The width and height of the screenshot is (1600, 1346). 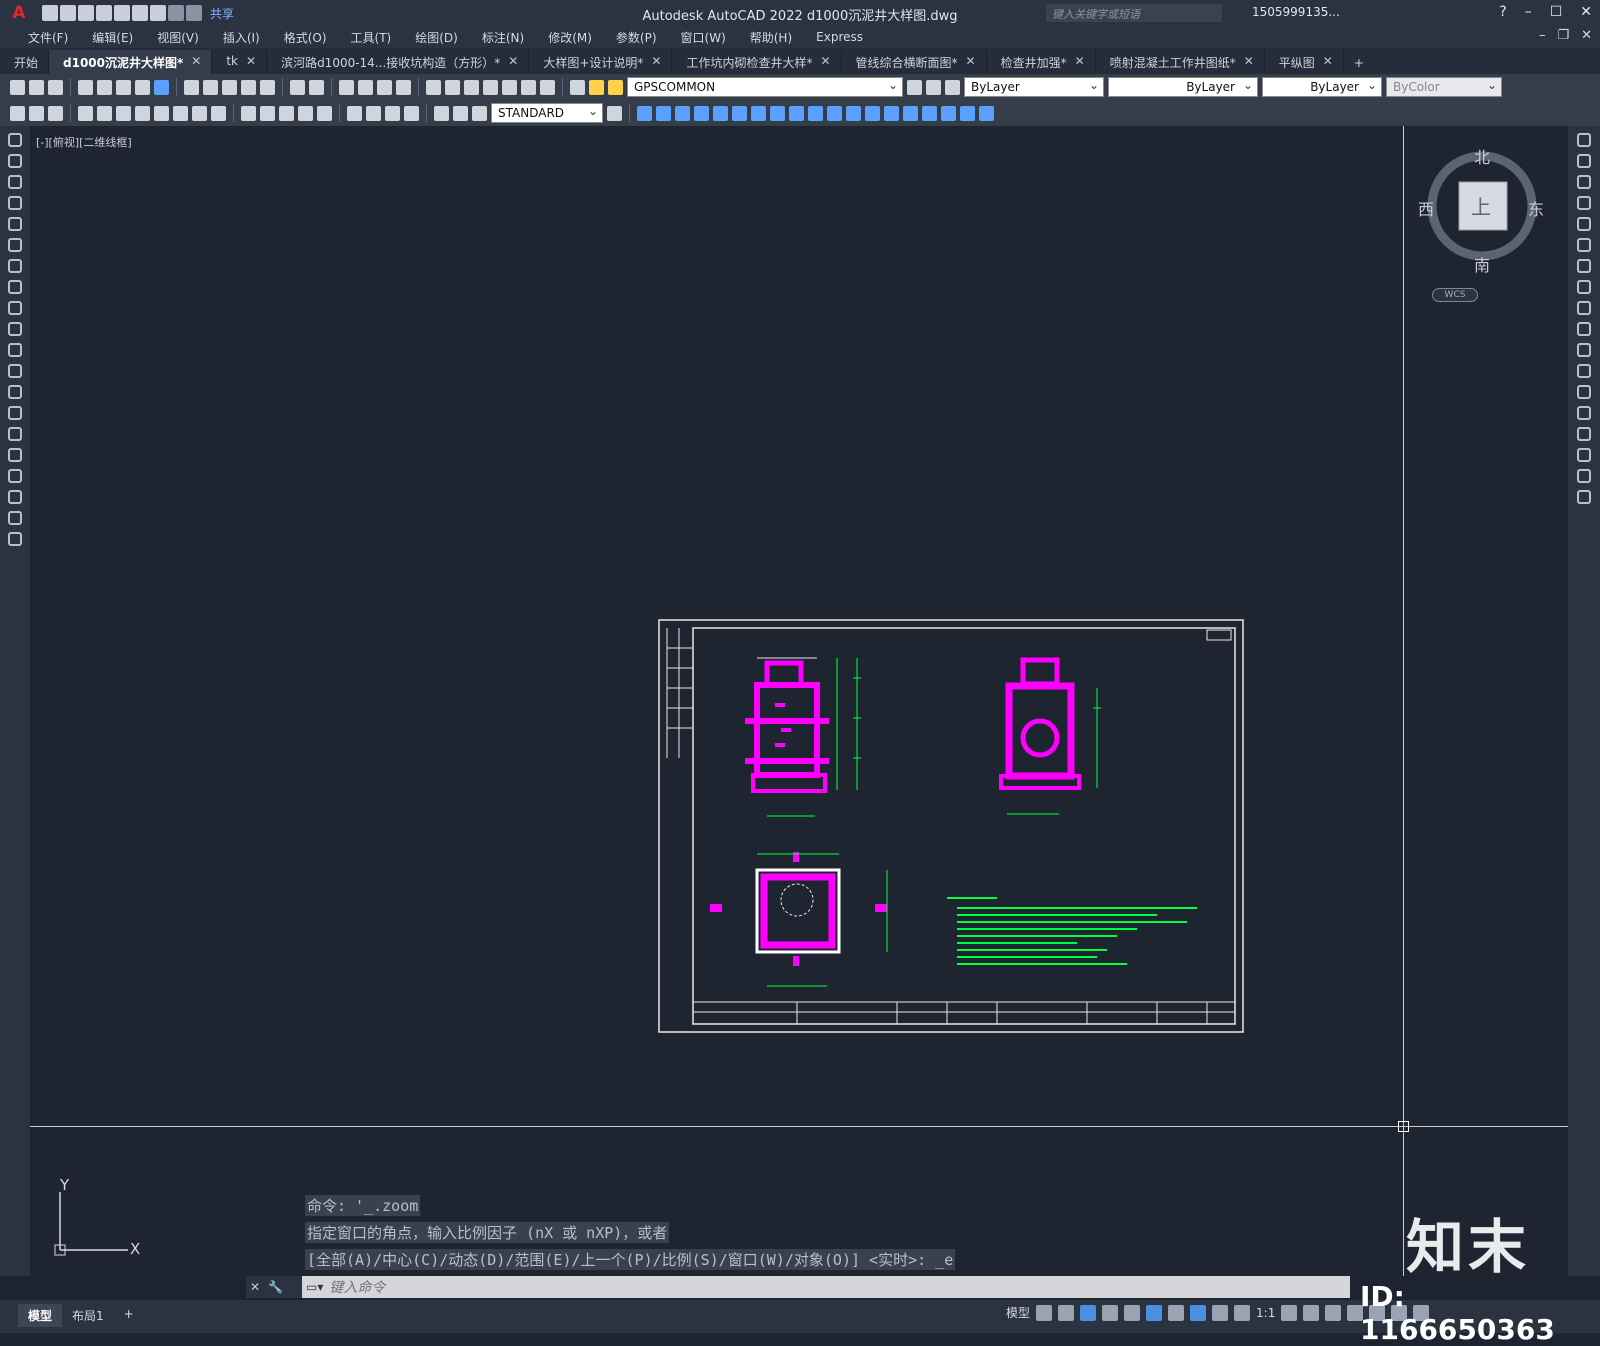 What do you see at coordinates (528, 87) in the screenshot?
I see `calculator-icon` at bounding box center [528, 87].